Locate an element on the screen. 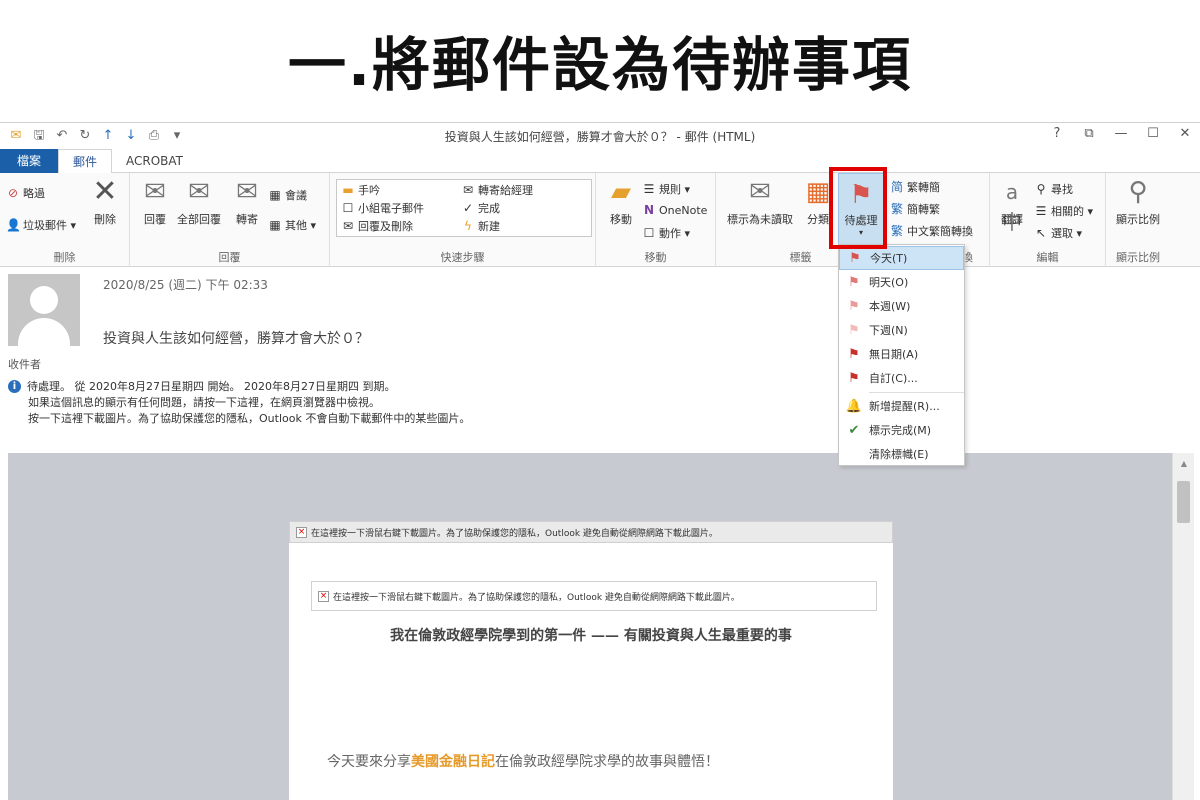  quick-steps-group-label: 快速步驟 is located at coordinates (462, 257).